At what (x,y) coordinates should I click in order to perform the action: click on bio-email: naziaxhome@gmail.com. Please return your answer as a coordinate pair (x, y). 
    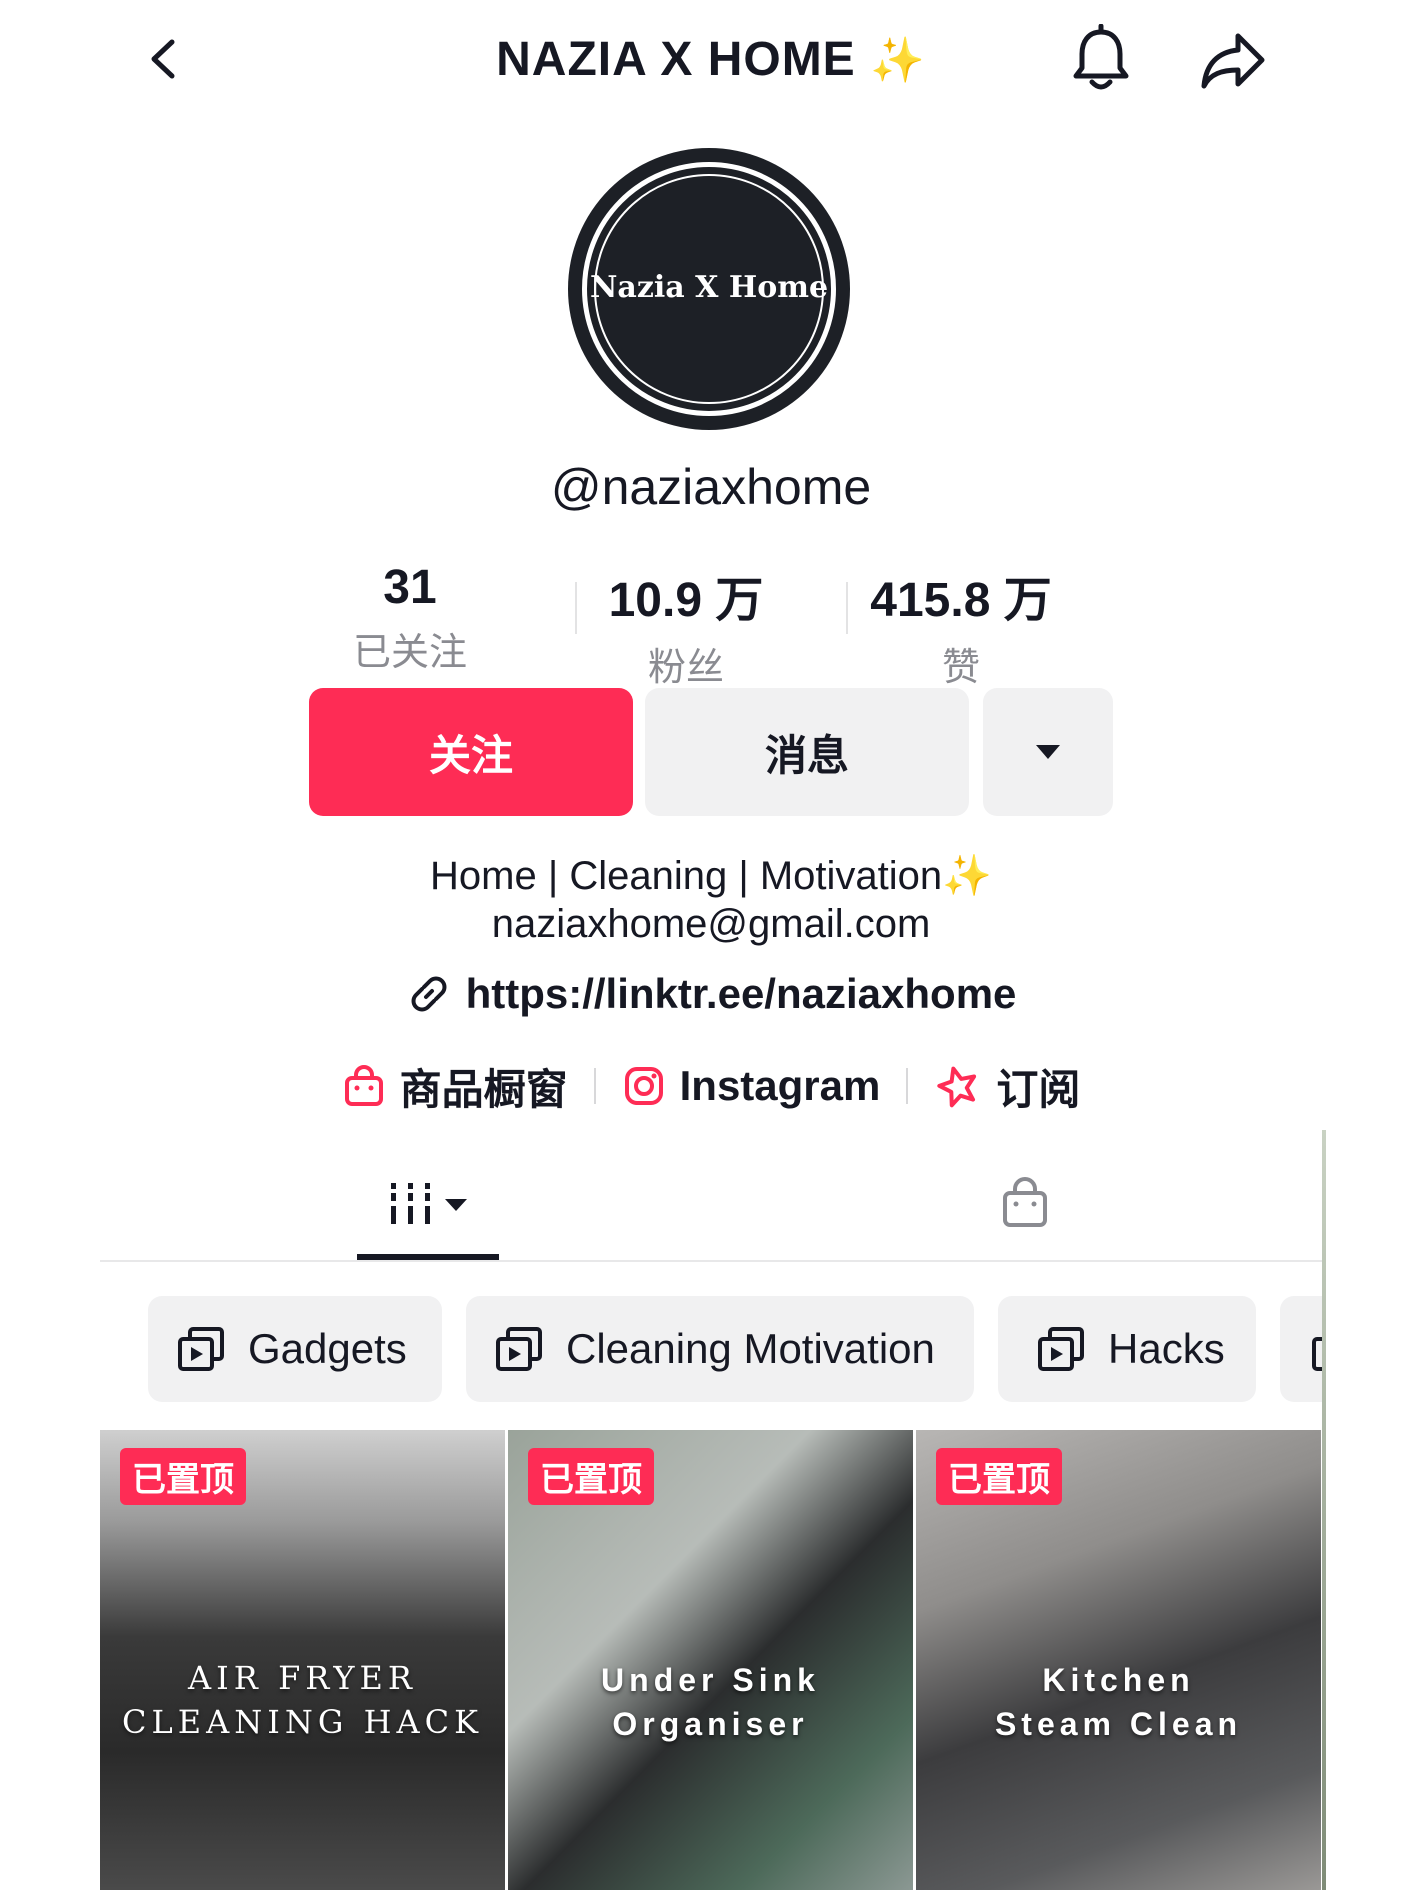
    Looking at the image, I should click on (711, 924).